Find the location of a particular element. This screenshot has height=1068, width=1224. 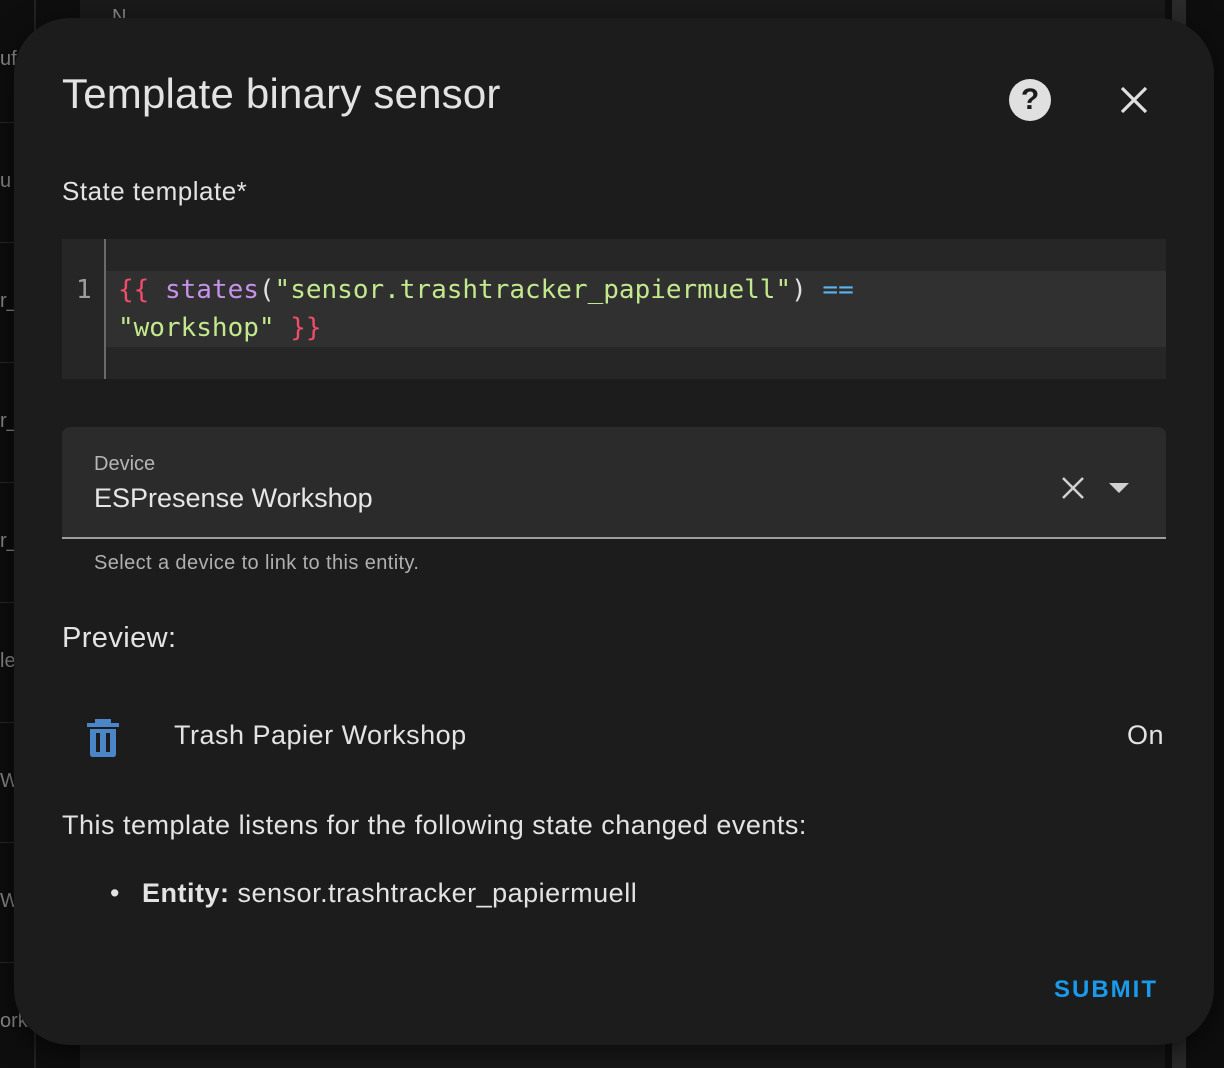

submit-button: SUBMIT is located at coordinates (1106, 990).